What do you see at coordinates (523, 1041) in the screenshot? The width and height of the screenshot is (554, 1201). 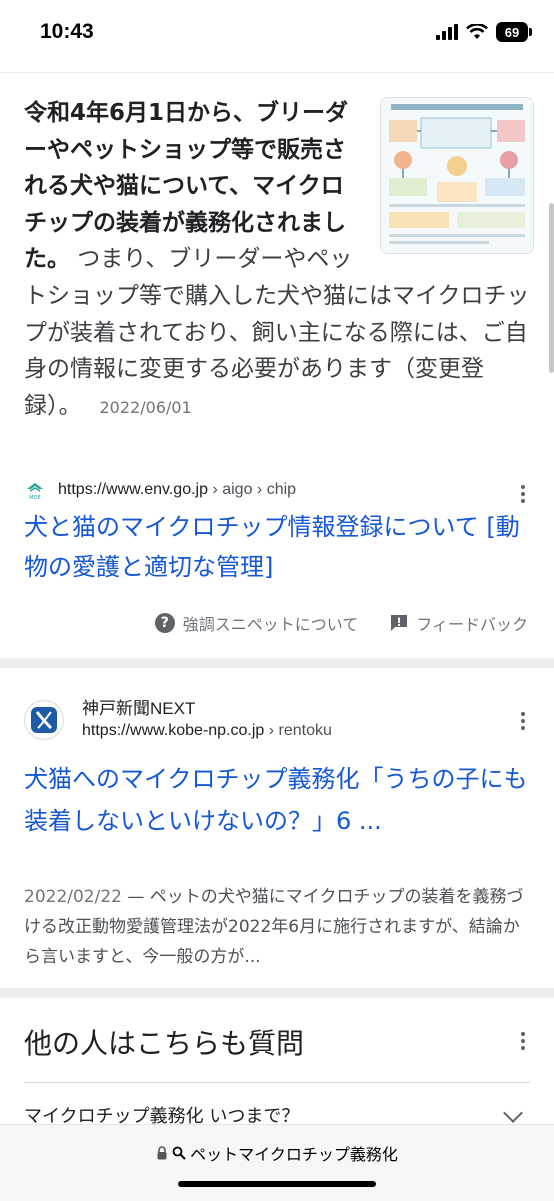 I see `paa-more-options-icon` at bounding box center [523, 1041].